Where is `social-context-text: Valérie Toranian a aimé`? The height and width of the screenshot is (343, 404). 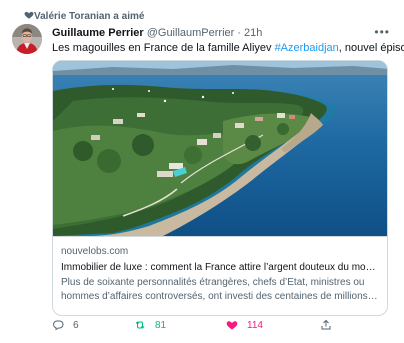 social-context-text: Valérie Toranian a aimé is located at coordinates (89, 16).